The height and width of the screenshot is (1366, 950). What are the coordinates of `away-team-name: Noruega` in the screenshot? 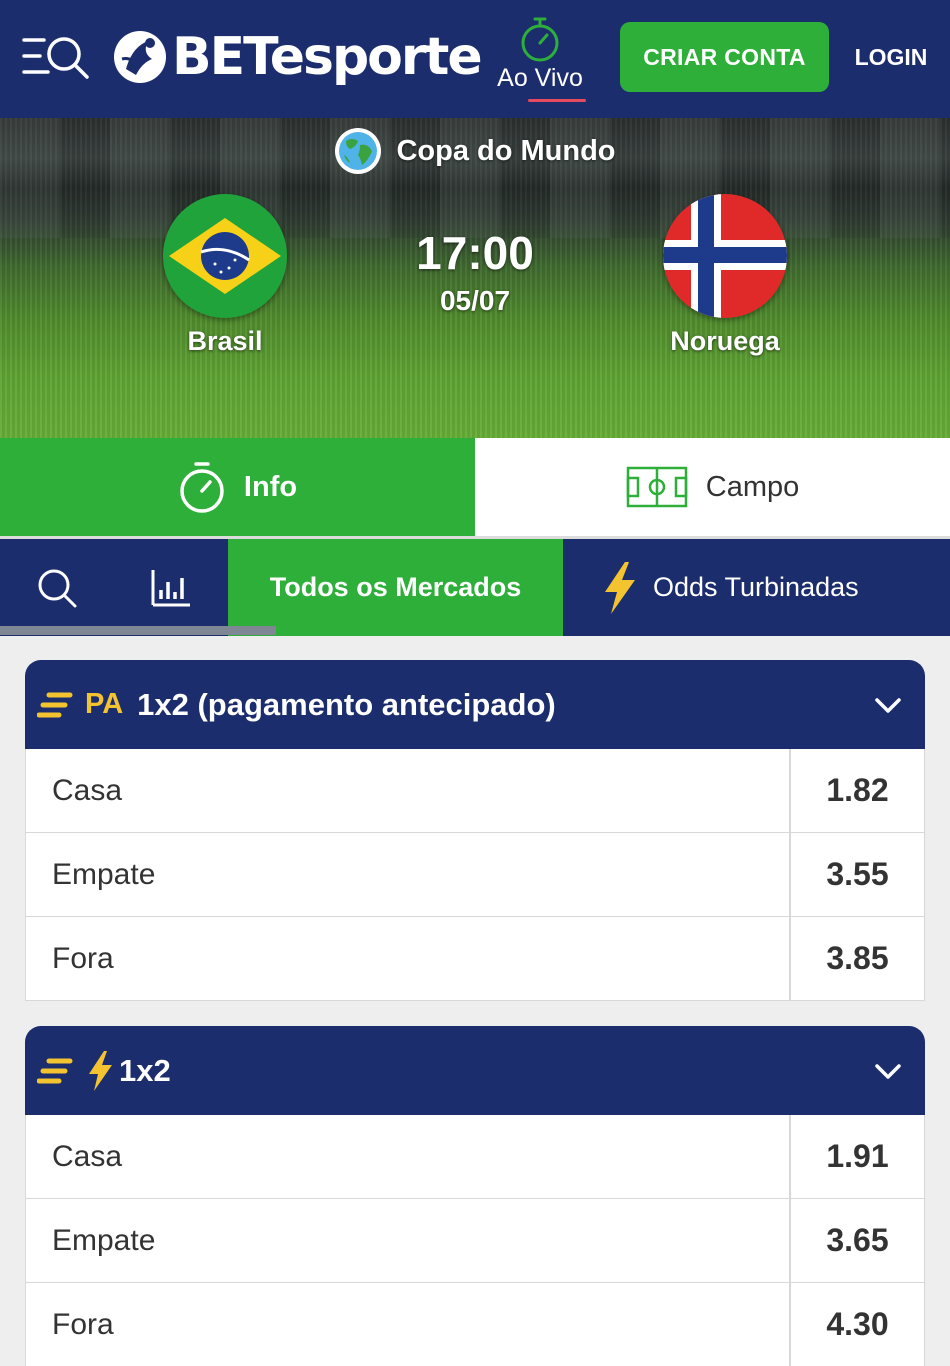 It's located at (725, 341).